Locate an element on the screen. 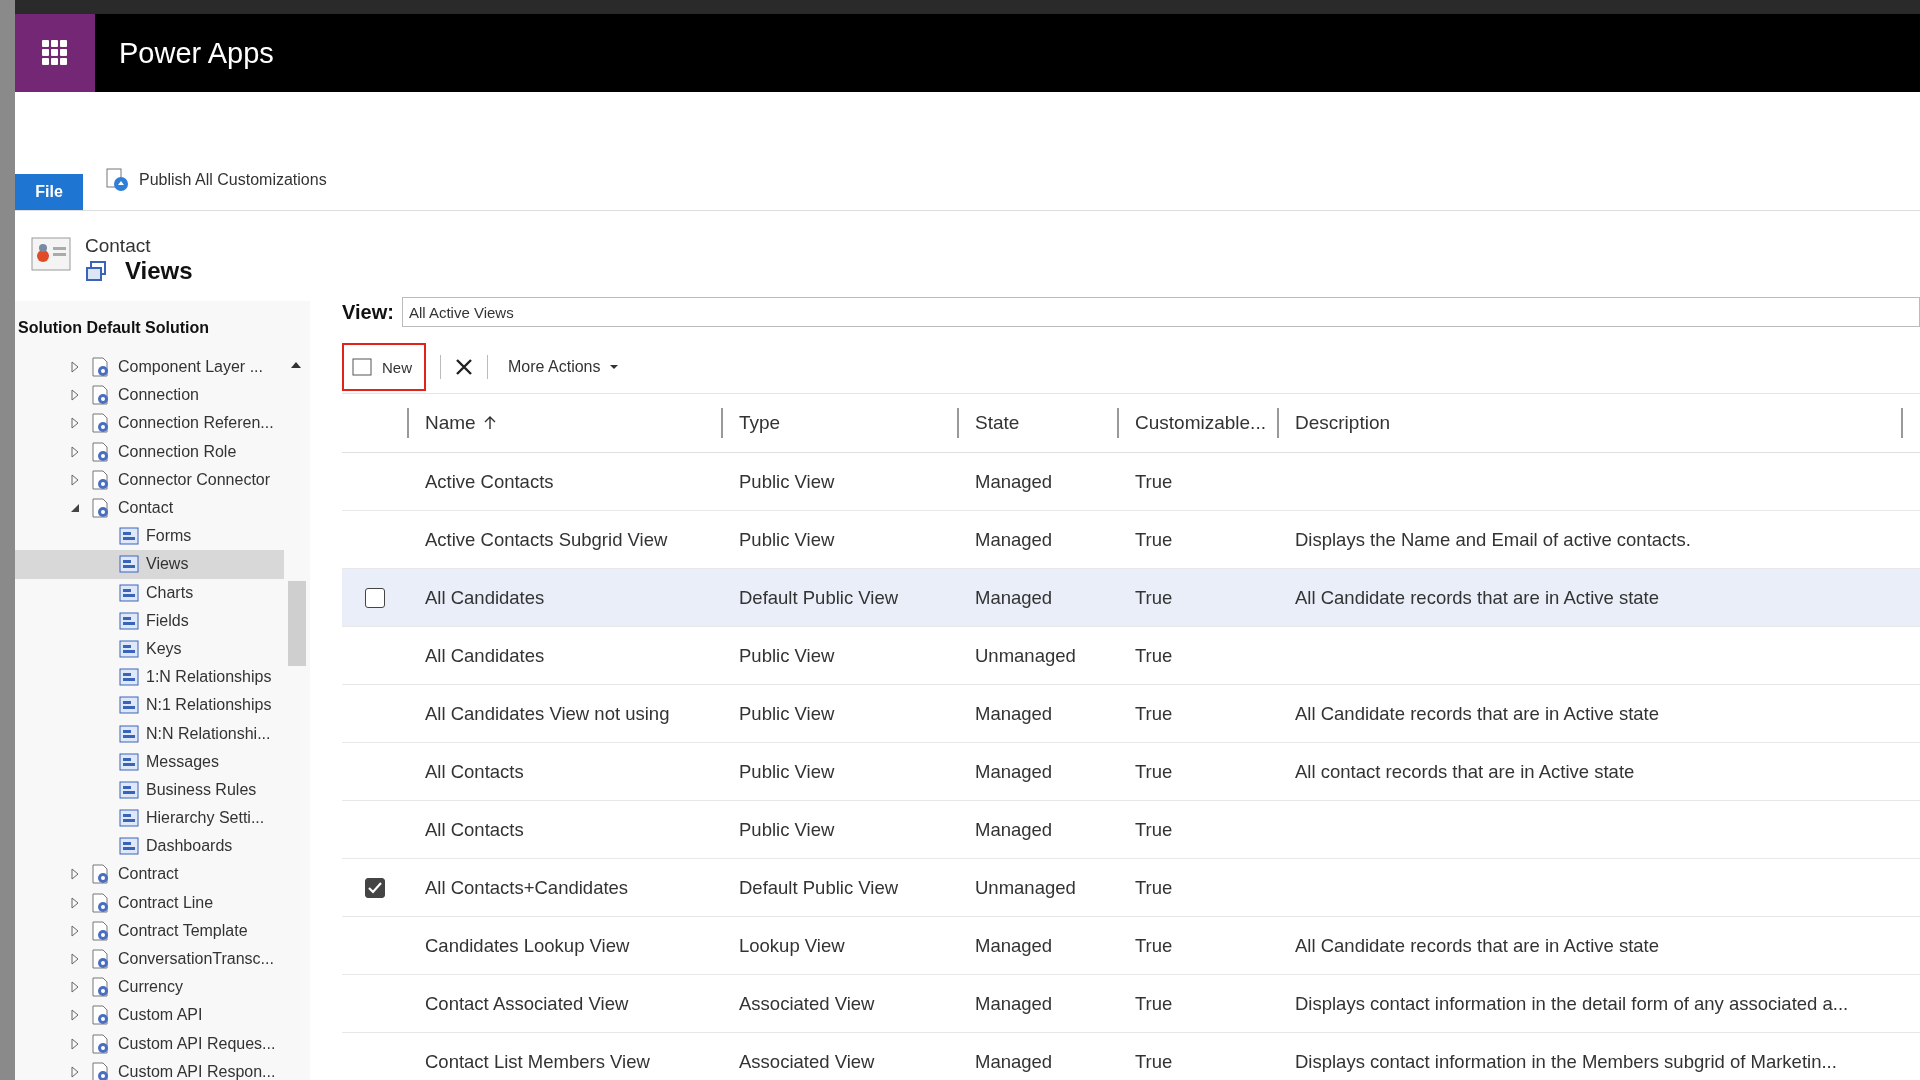 Image resolution: width=1920 pixels, height=1080 pixels. tree-item: Dashboards is located at coordinates (149, 846).